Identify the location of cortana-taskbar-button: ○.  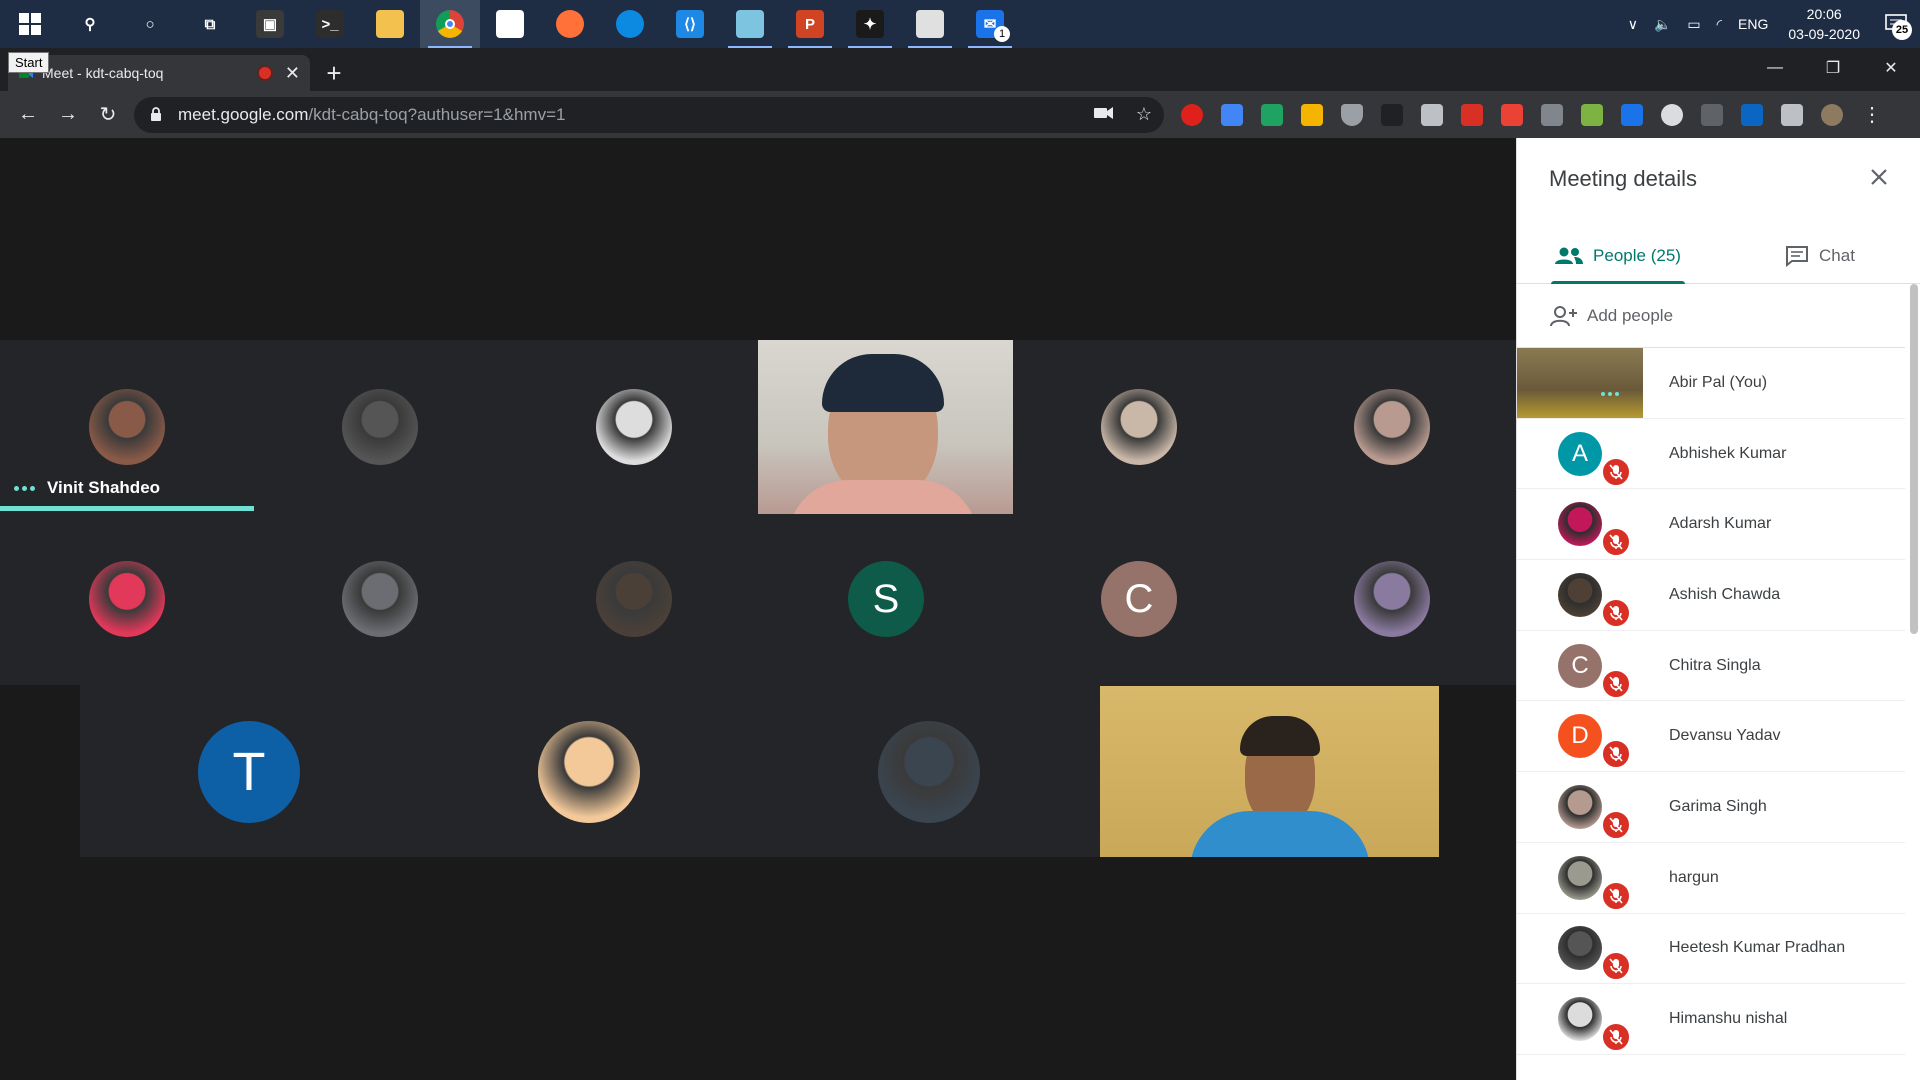
(150, 24).